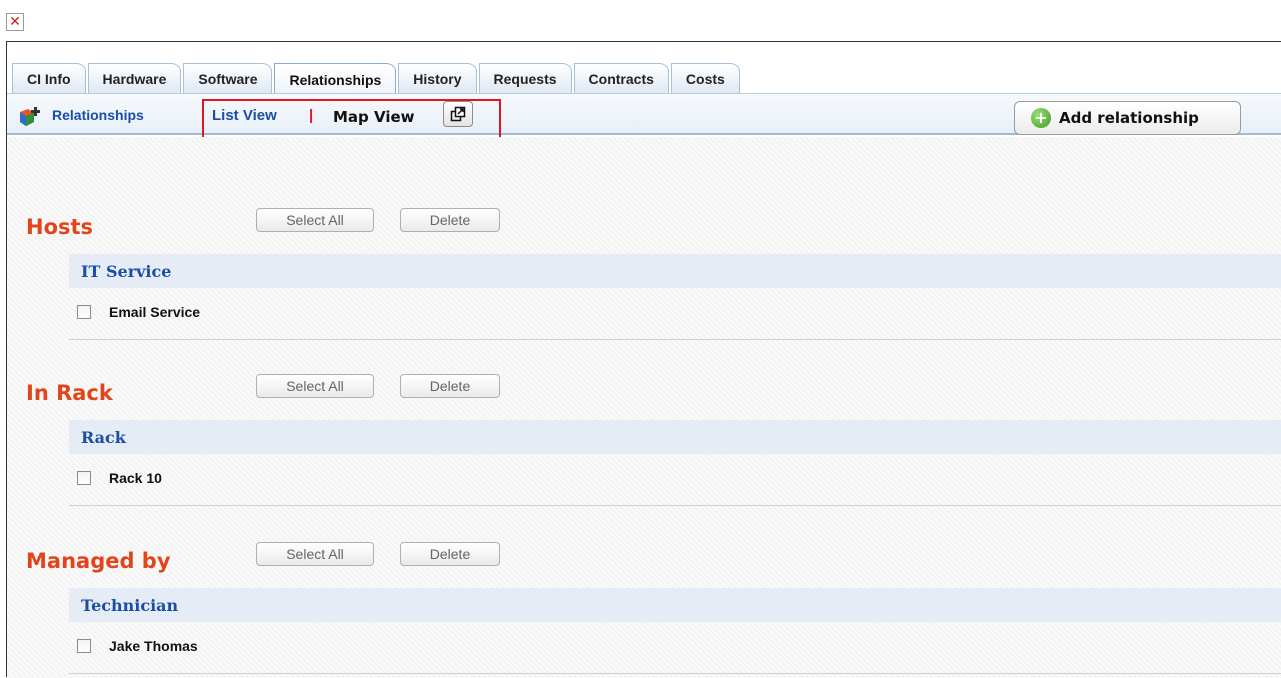 The image size is (1281, 678). What do you see at coordinates (98, 115) in the screenshot?
I see `relationships-link: Relationships` at bounding box center [98, 115].